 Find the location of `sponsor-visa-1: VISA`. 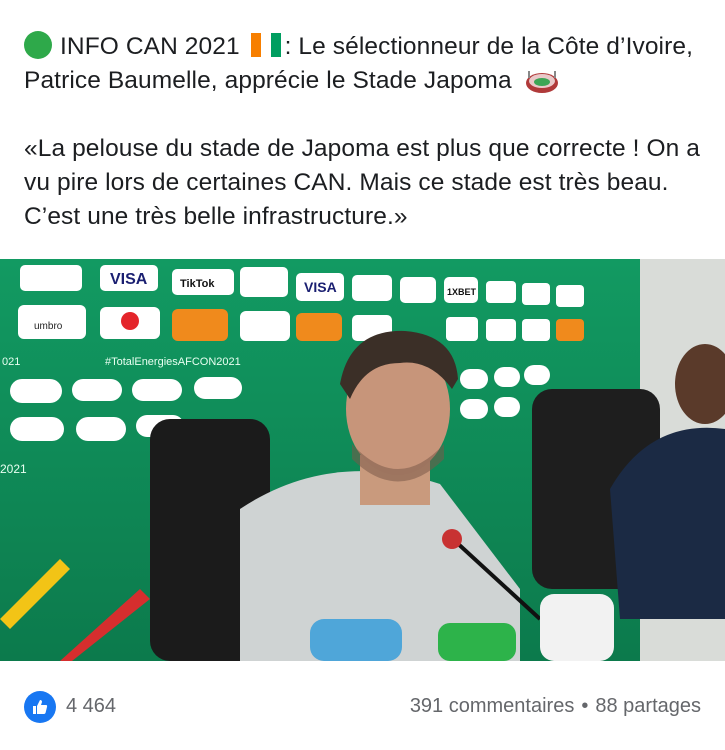

sponsor-visa-1: VISA is located at coordinates (129, 279).